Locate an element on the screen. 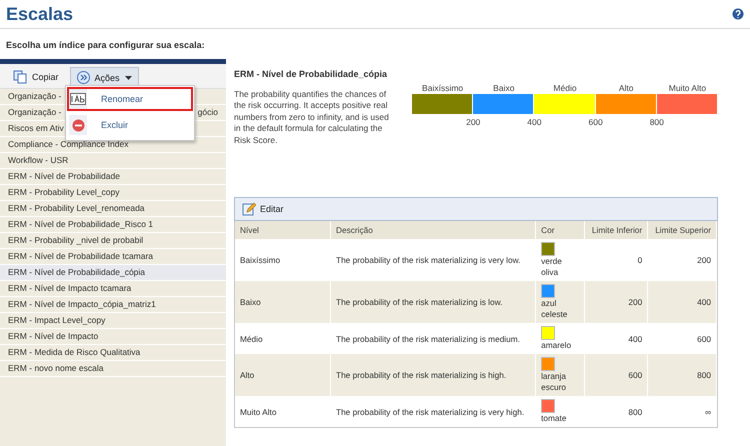 This screenshot has width=750, height=446. color-name: verde oliva is located at coordinates (552, 267).